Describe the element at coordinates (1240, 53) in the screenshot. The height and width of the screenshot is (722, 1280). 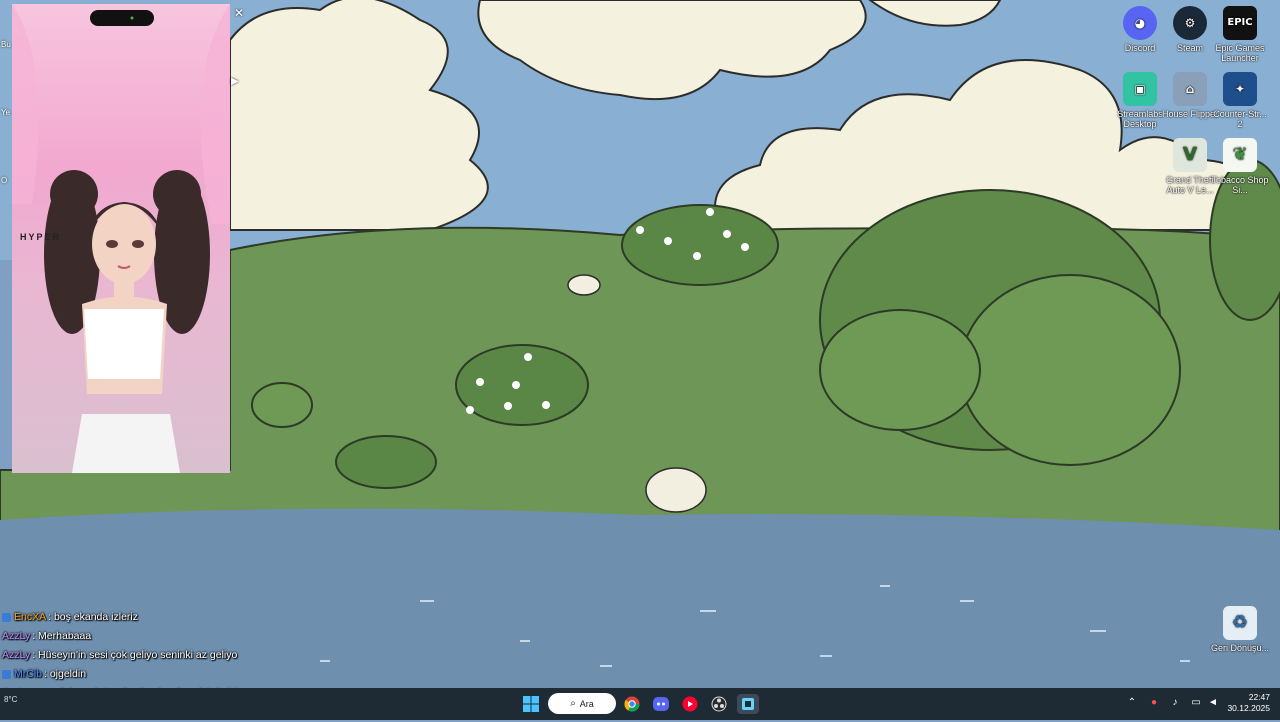
I see `desktop-icon-label: Epic Games Launcher` at that location.